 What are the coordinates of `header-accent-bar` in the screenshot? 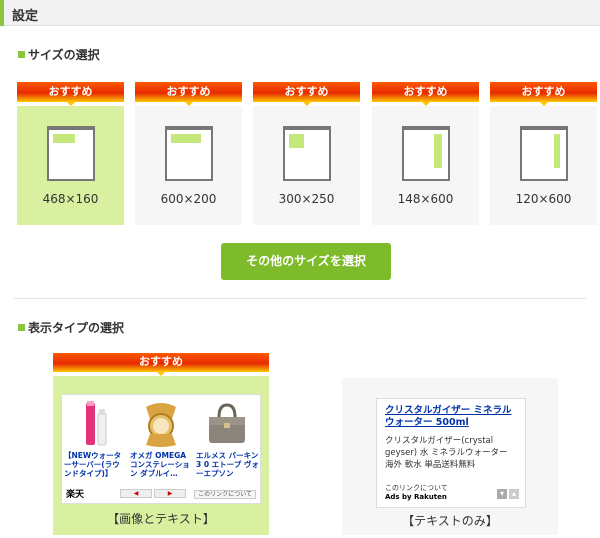 It's located at (2, 13).